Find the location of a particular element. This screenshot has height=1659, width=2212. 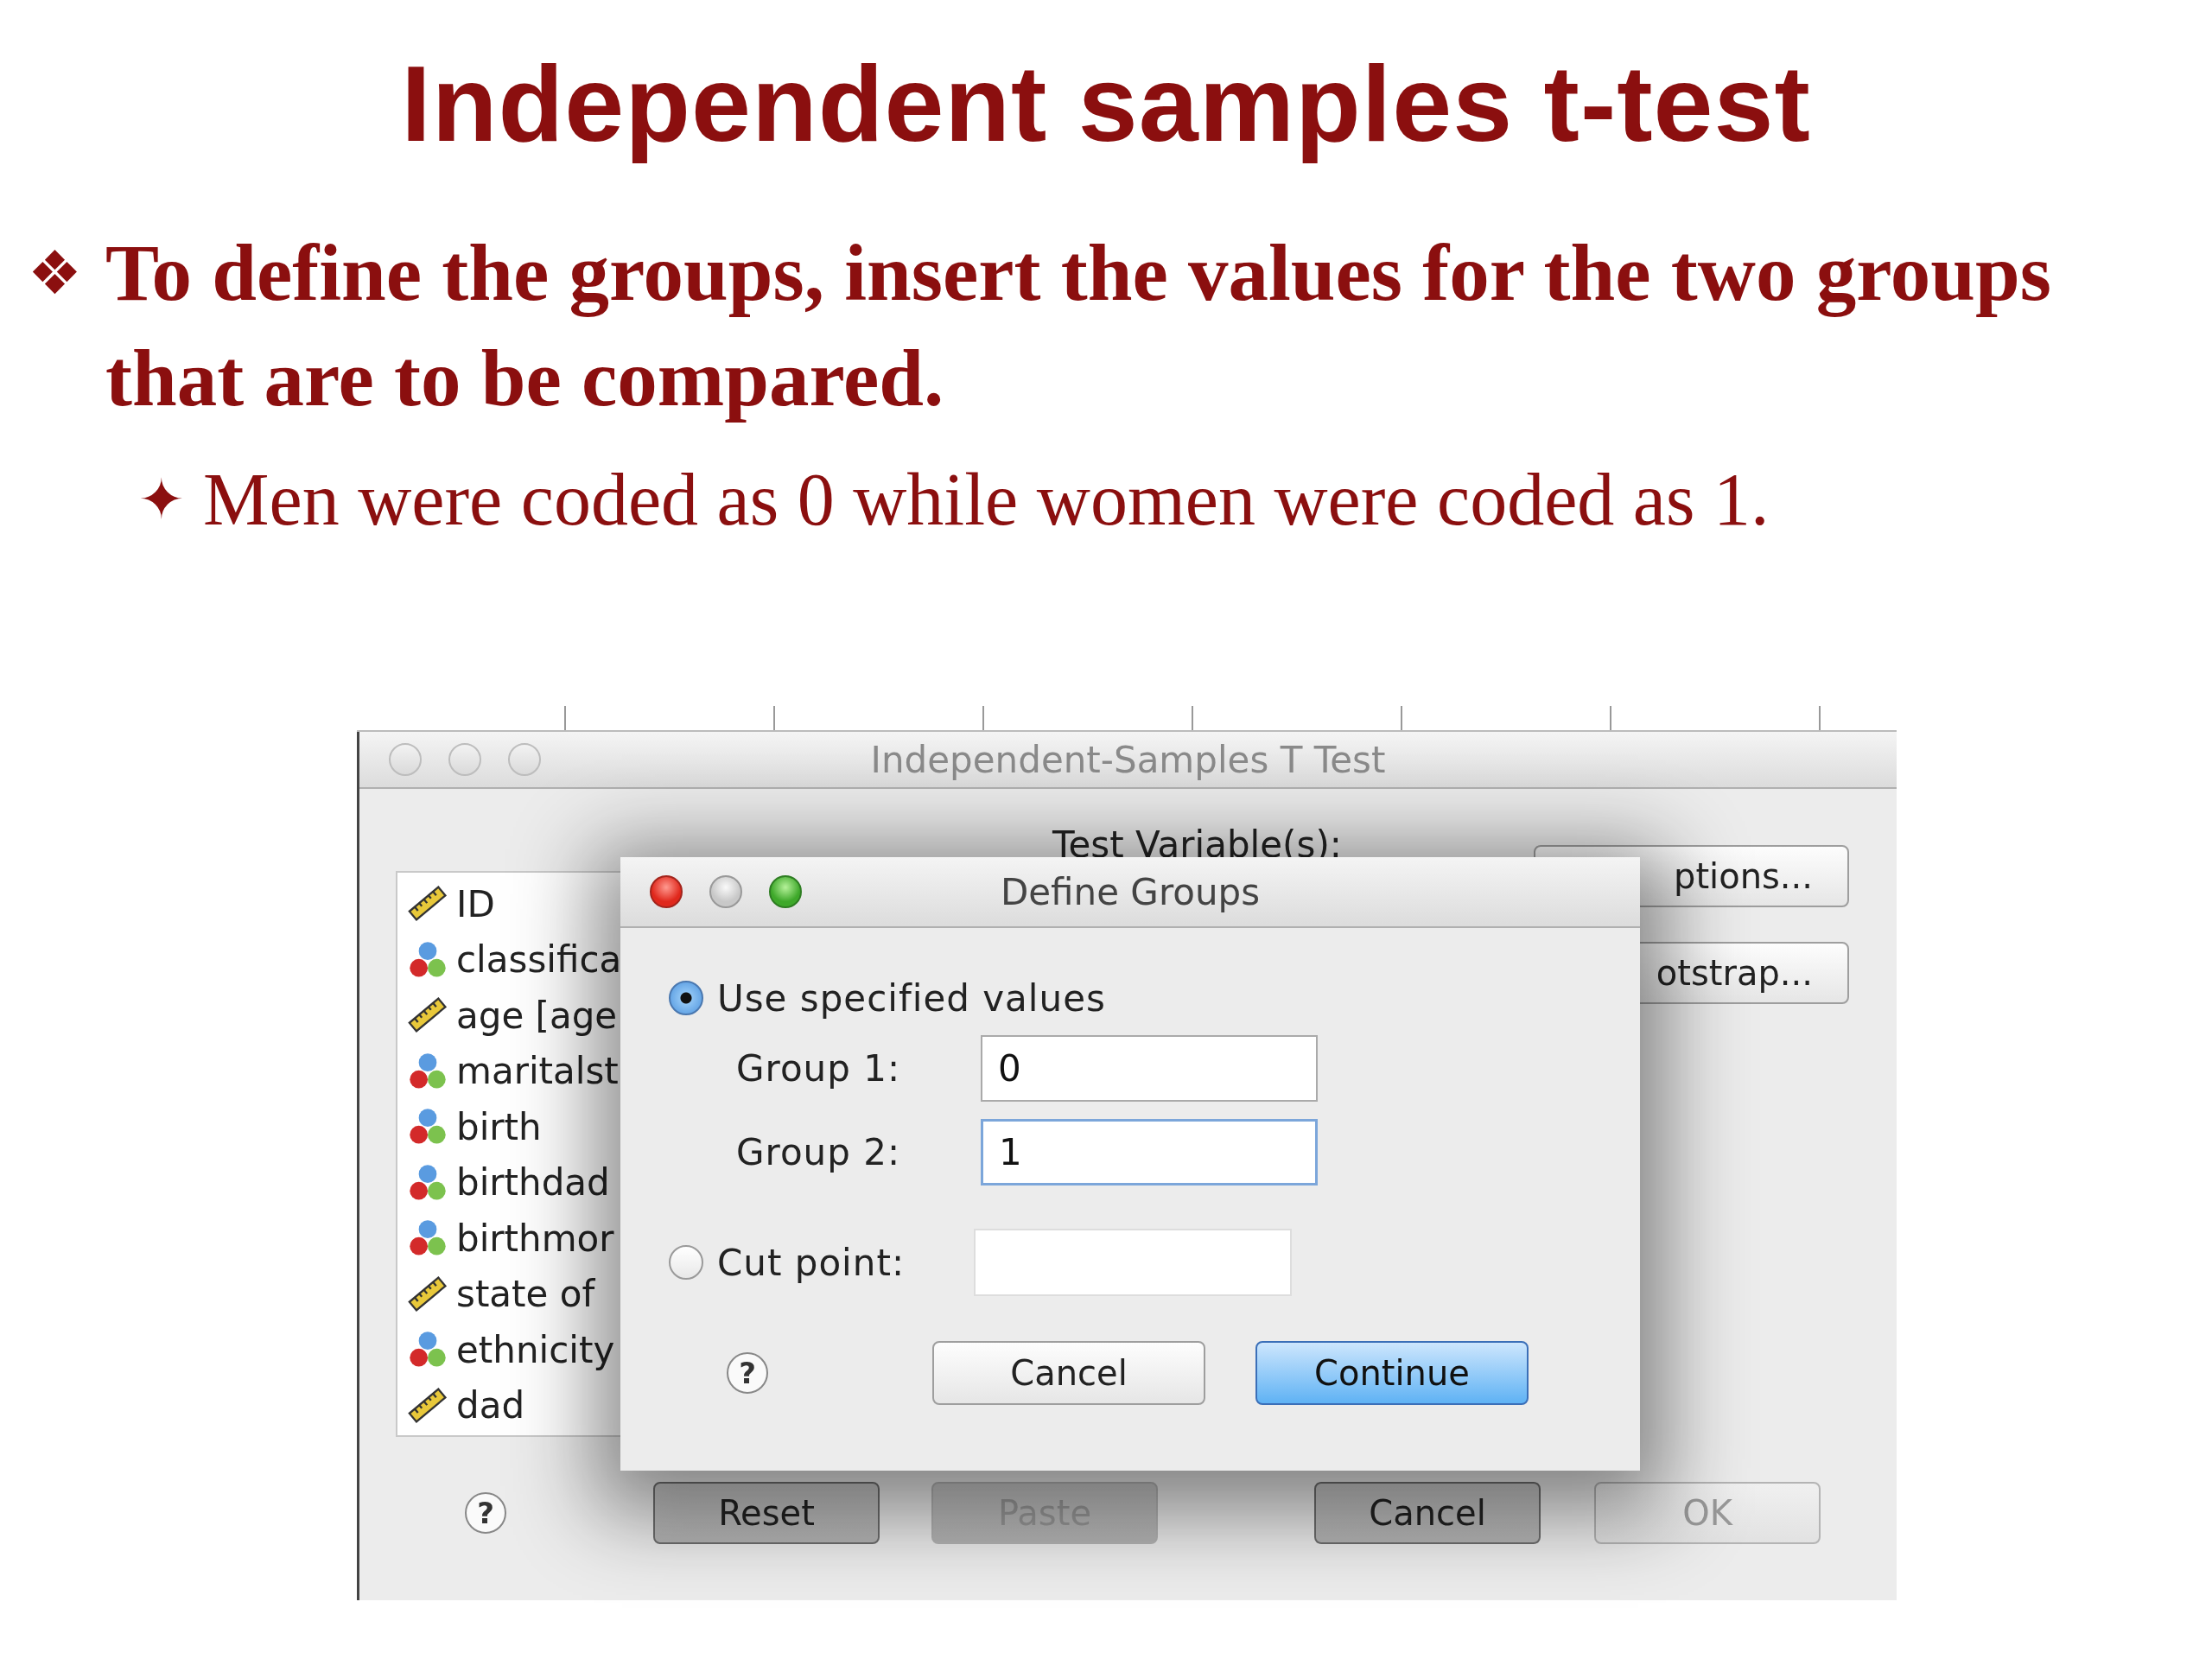

input-field: 1 is located at coordinates (1149, 1152).